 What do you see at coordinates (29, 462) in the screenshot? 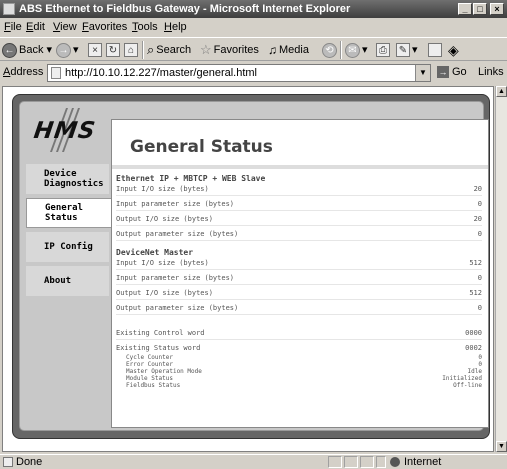
I see `status-text: Done` at bounding box center [29, 462].